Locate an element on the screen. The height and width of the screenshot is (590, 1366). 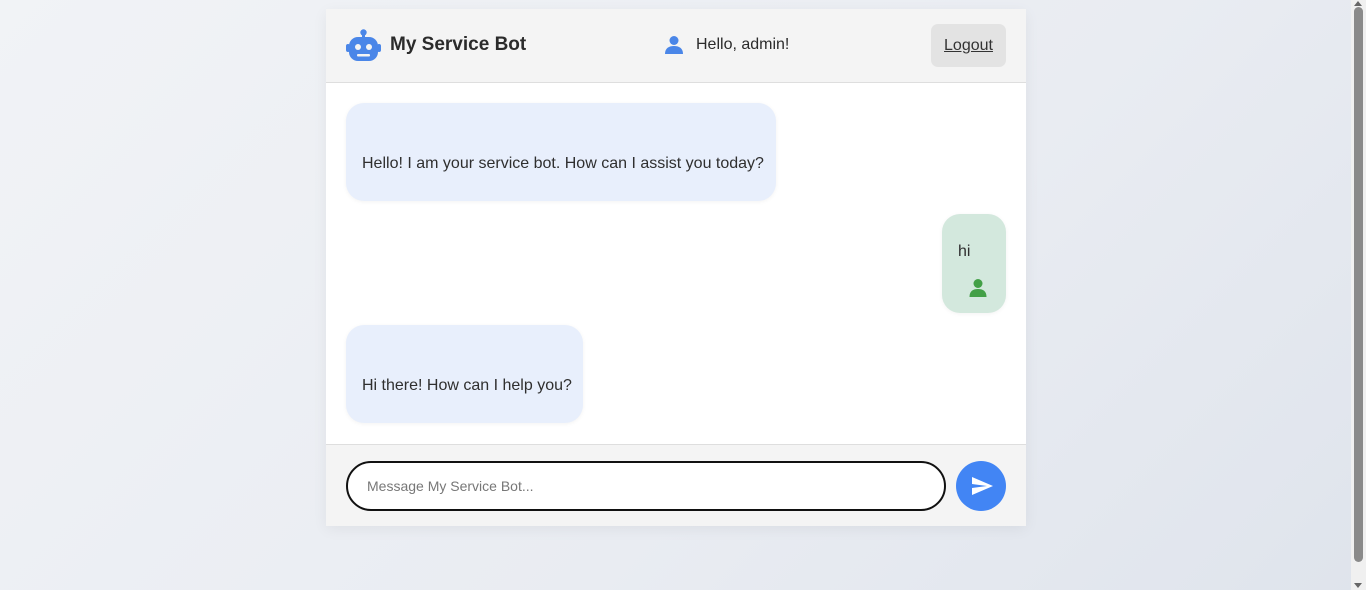
chat-header: My Service Bot Hello, admin! Logout is located at coordinates (676, 46).